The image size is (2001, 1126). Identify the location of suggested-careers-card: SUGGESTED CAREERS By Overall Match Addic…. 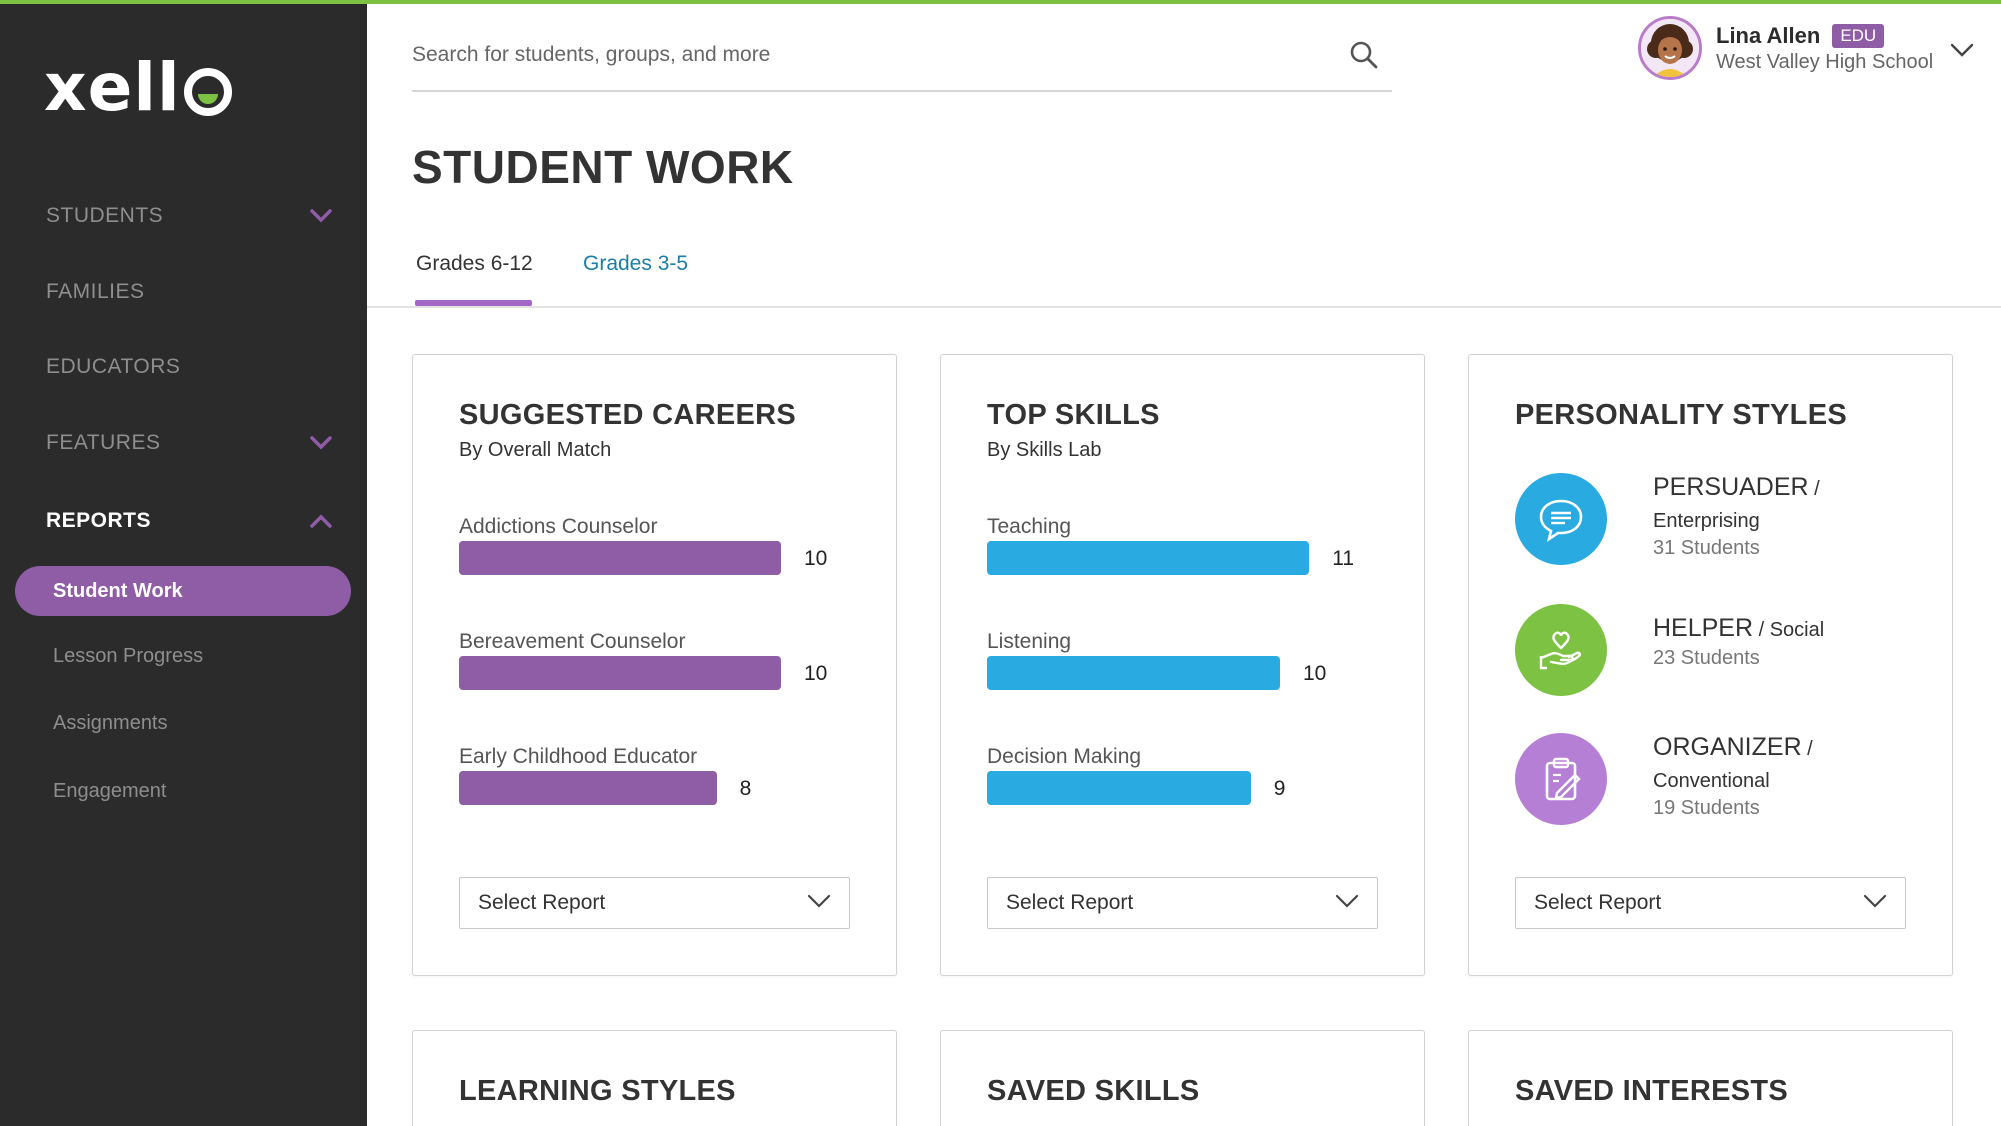
(654, 665).